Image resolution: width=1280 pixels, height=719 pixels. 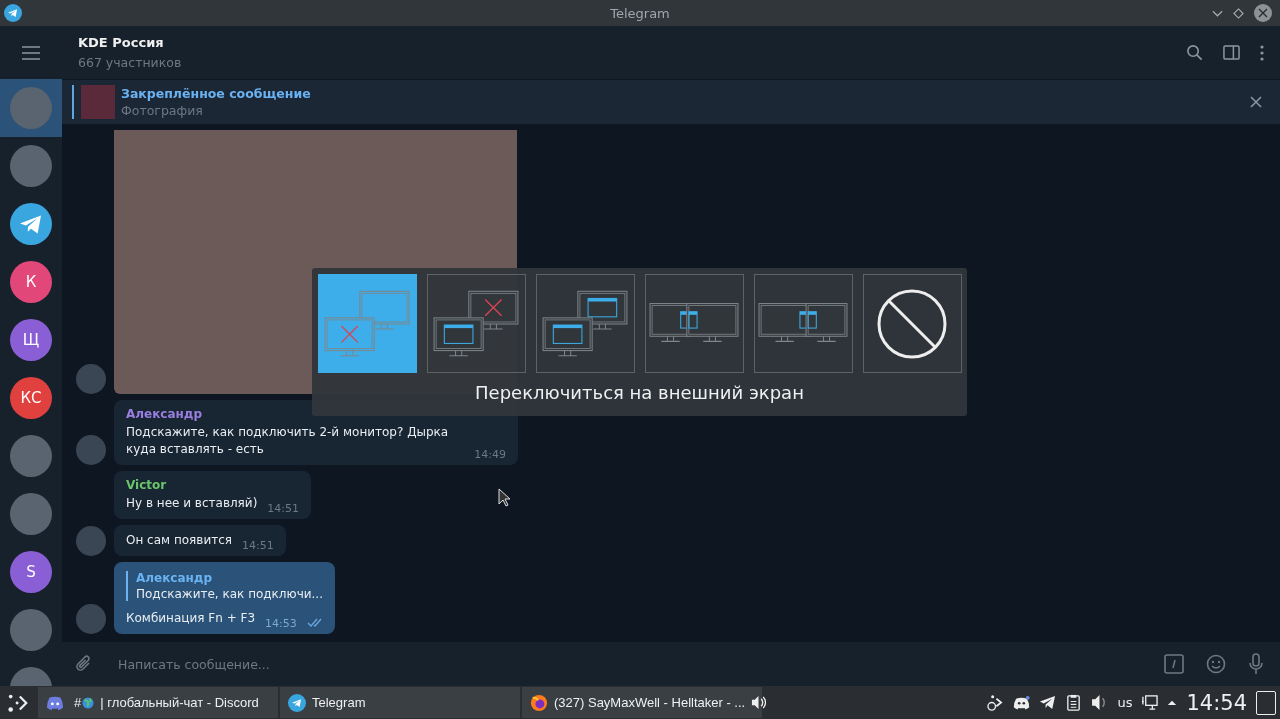 What do you see at coordinates (1194, 52) in the screenshot?
I see `search-icon` at bounding box center [1194, 52].